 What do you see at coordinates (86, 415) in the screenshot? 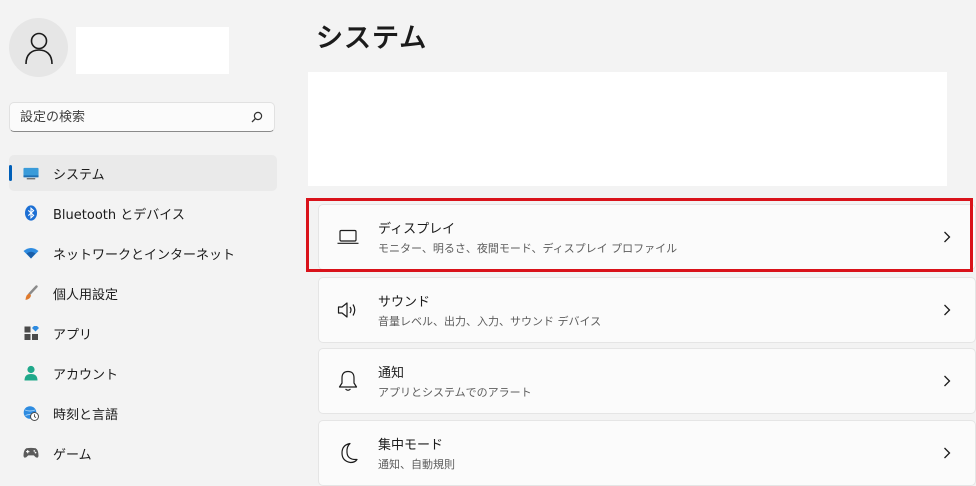
I see `sidebar-item-label: 時刻と言語` at bounding box center [86, 415].